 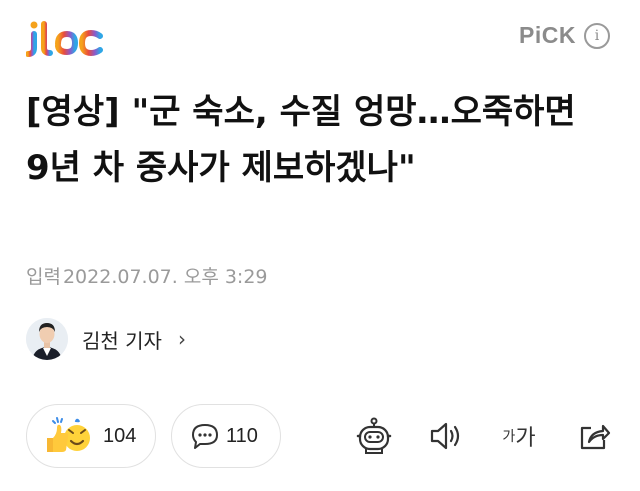 What do you see at coordinates (122, 340) in the screenshot?
I see `reporter-name: 김천 기자` at bounding box center [122, 340].